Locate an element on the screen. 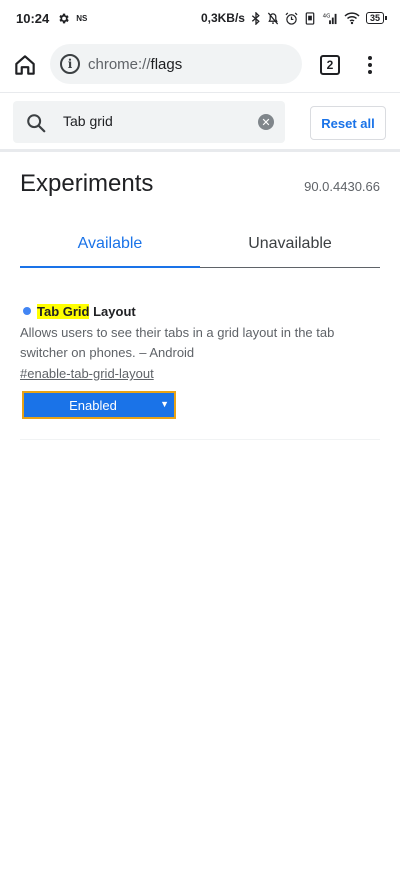 The image size is (400, 889). info-icon: i is located at coordinates (70, 64).